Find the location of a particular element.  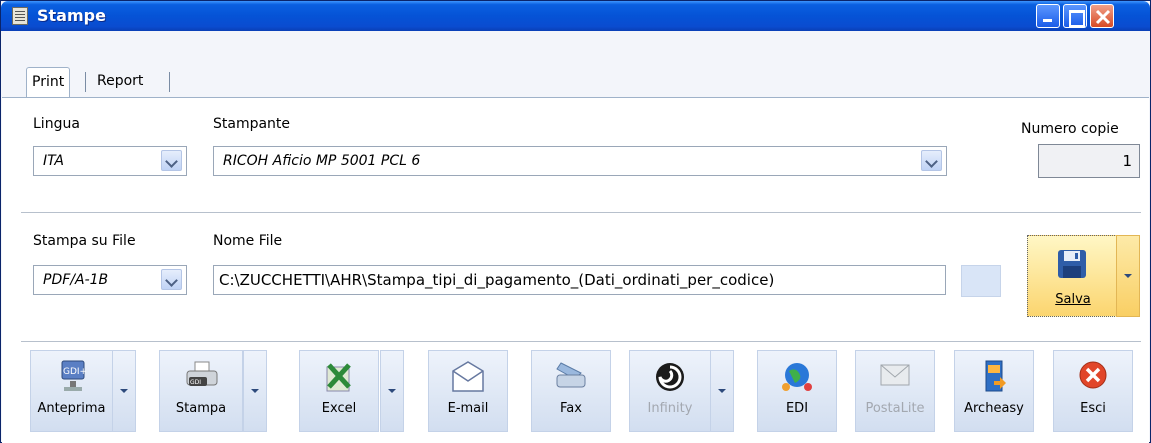

archeasy-button: Archeasy is located at coordinates (994, 391).